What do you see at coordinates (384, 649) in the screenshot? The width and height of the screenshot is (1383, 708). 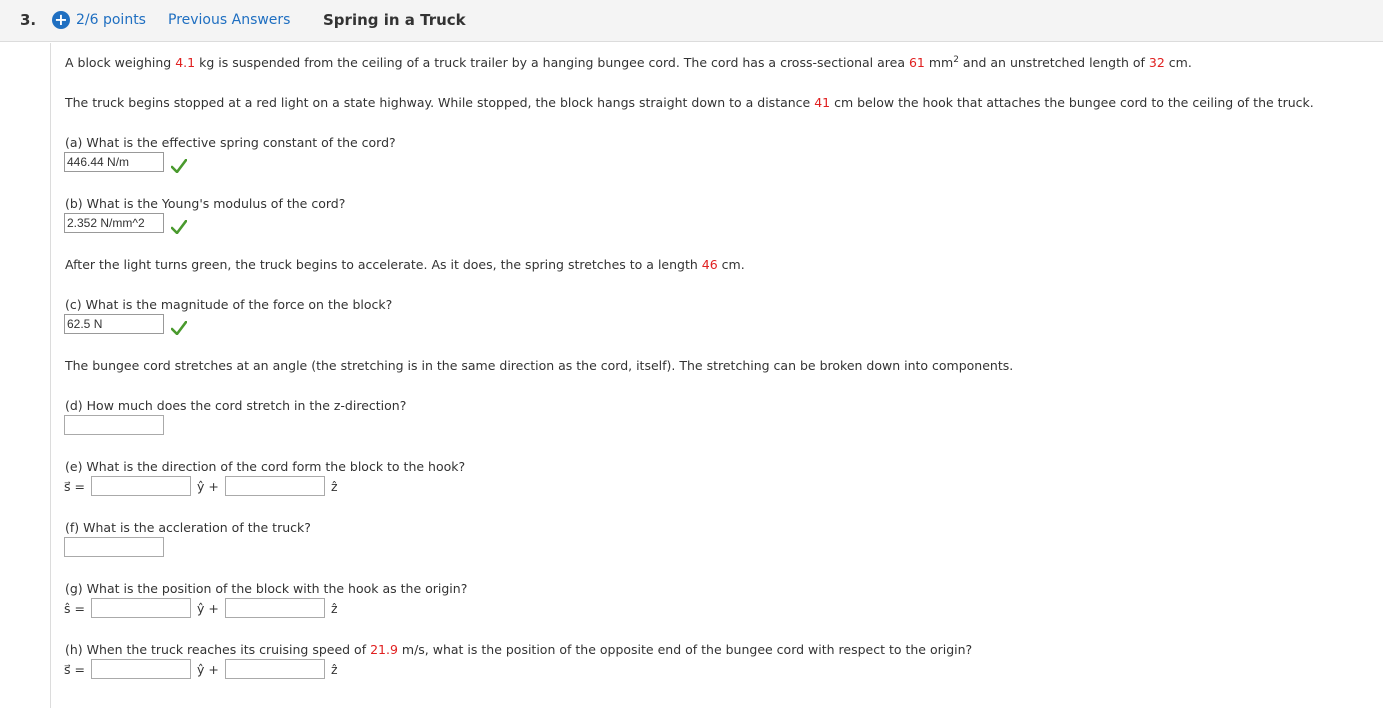 I see `cruising-speed-value: 21.9` at bounding box center [384, 649].